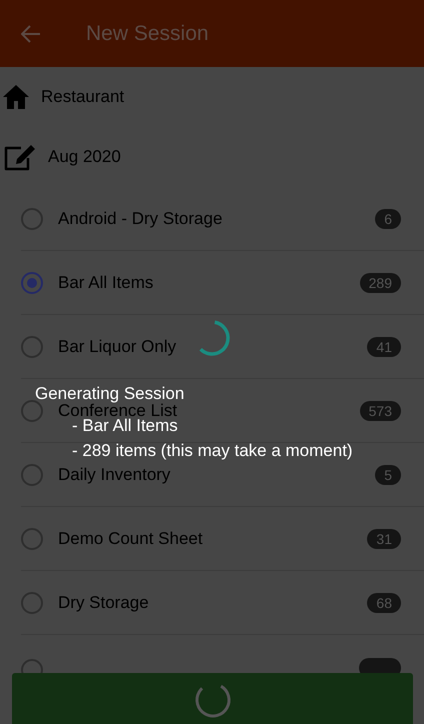 This screenshot has height=724, width=424. What do you see at coordinates (109, 393) in the screenshot?
I see `progress-title: Generating Session` at bounding box center [109, 393].